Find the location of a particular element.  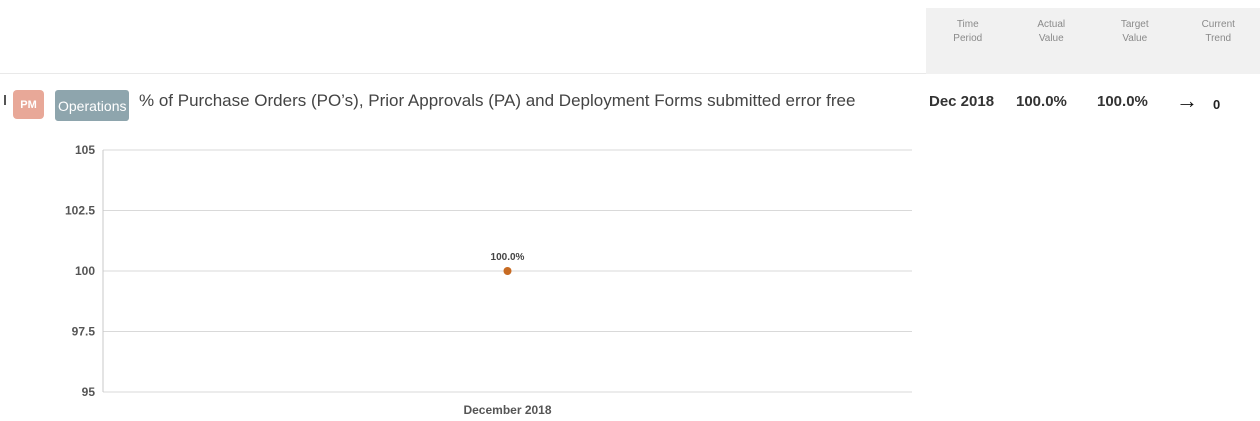

right-arrow-icon: → is located at coordinates (1187, 100).